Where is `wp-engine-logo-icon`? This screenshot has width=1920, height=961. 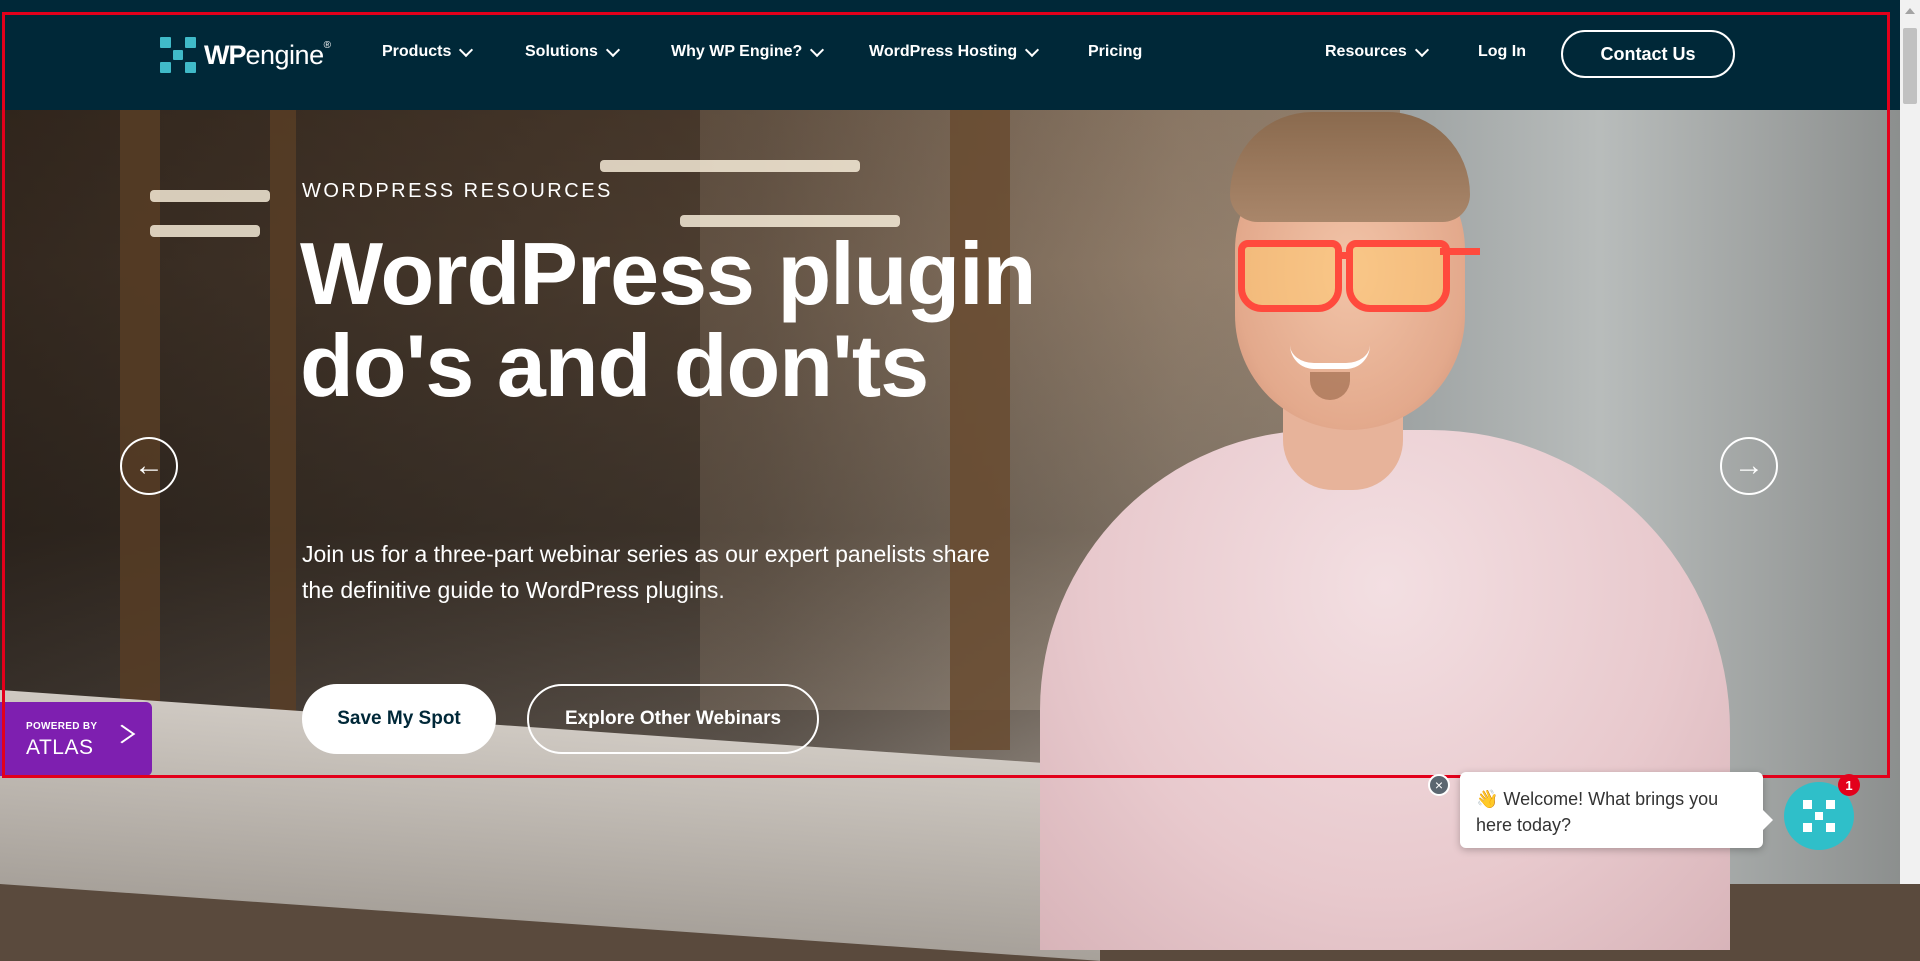
wp-engine-logo-icon is located at coordinates (178, 55).